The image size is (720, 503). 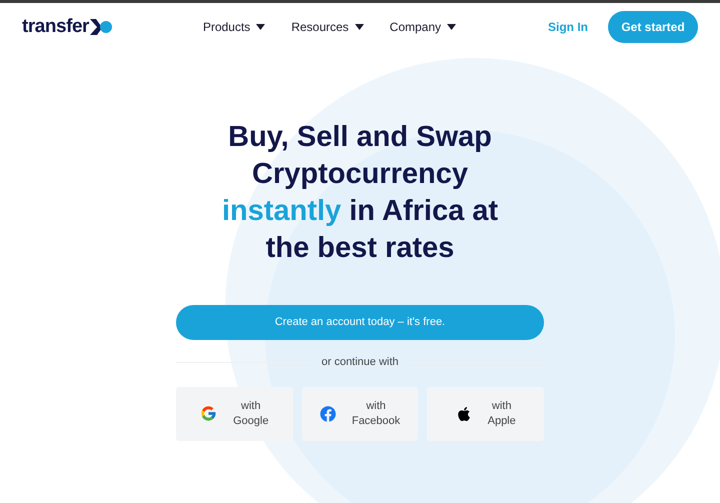 What do you see at coordinates (360, 362) in the screenshot?
I see `divider-text: or continue with` at bounding box center [360, 362].